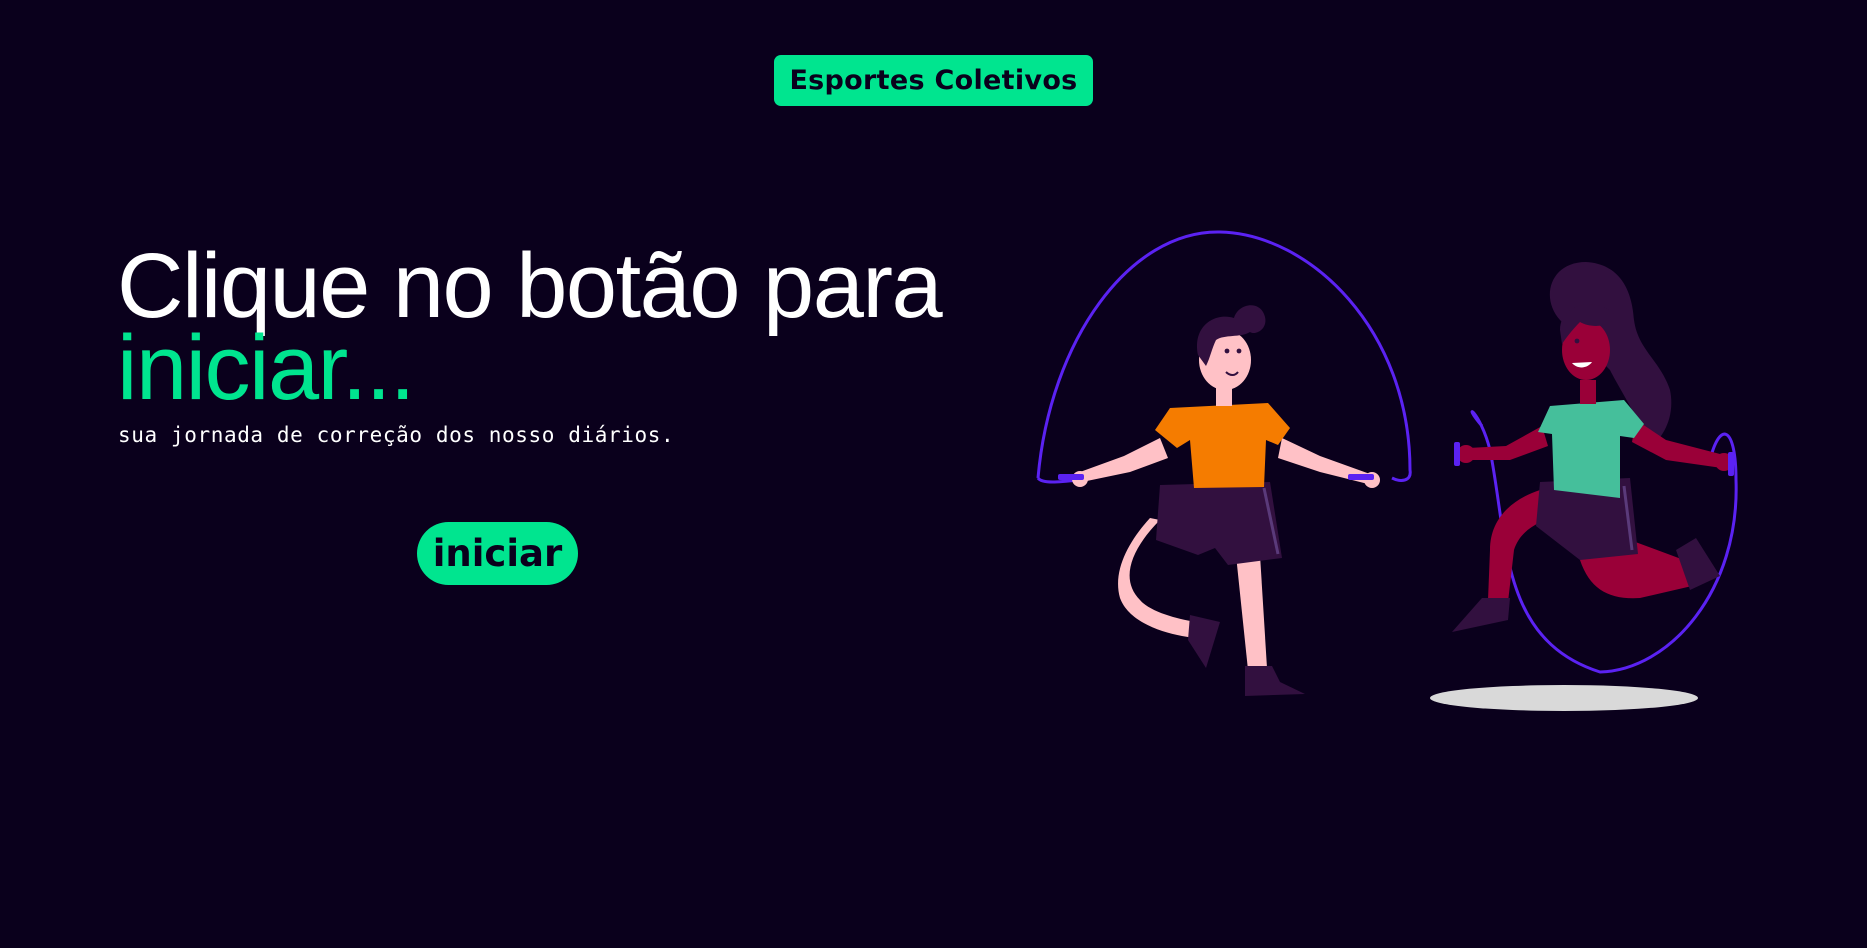  What do you see at coordinates (1564, 698) in the screenshot?
I see `ground-shadow` at bounding box center [1564, 698].